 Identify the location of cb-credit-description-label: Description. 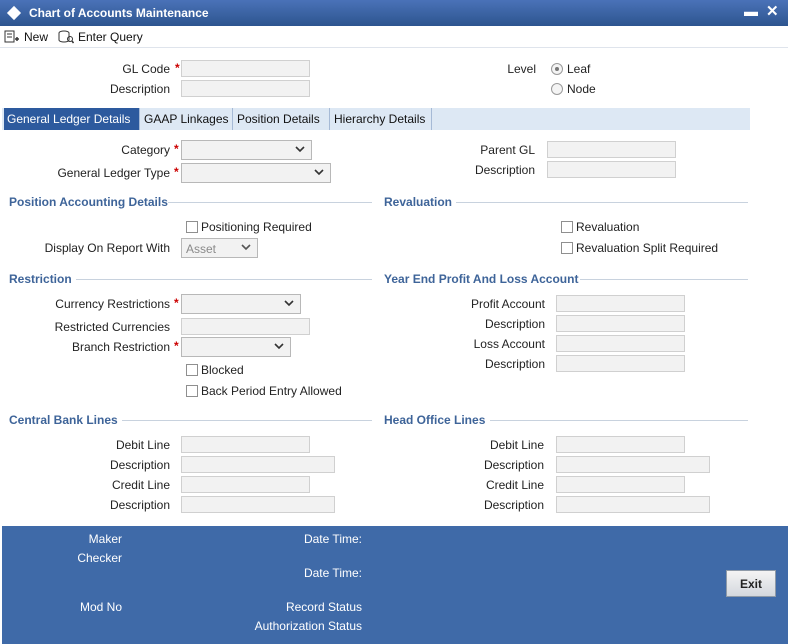
(139, 505).